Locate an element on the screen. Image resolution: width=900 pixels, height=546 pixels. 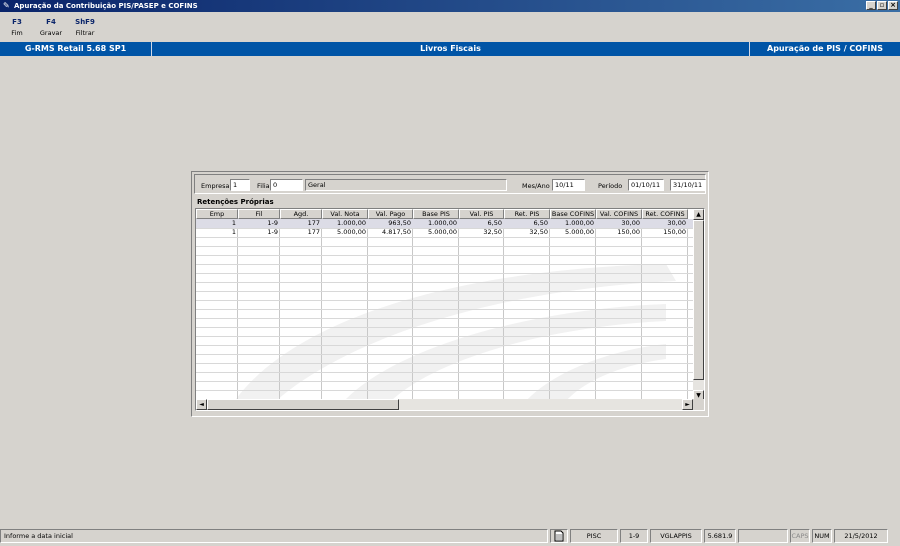
fim-button: F3 Fim is located at coordinates (17, 27).